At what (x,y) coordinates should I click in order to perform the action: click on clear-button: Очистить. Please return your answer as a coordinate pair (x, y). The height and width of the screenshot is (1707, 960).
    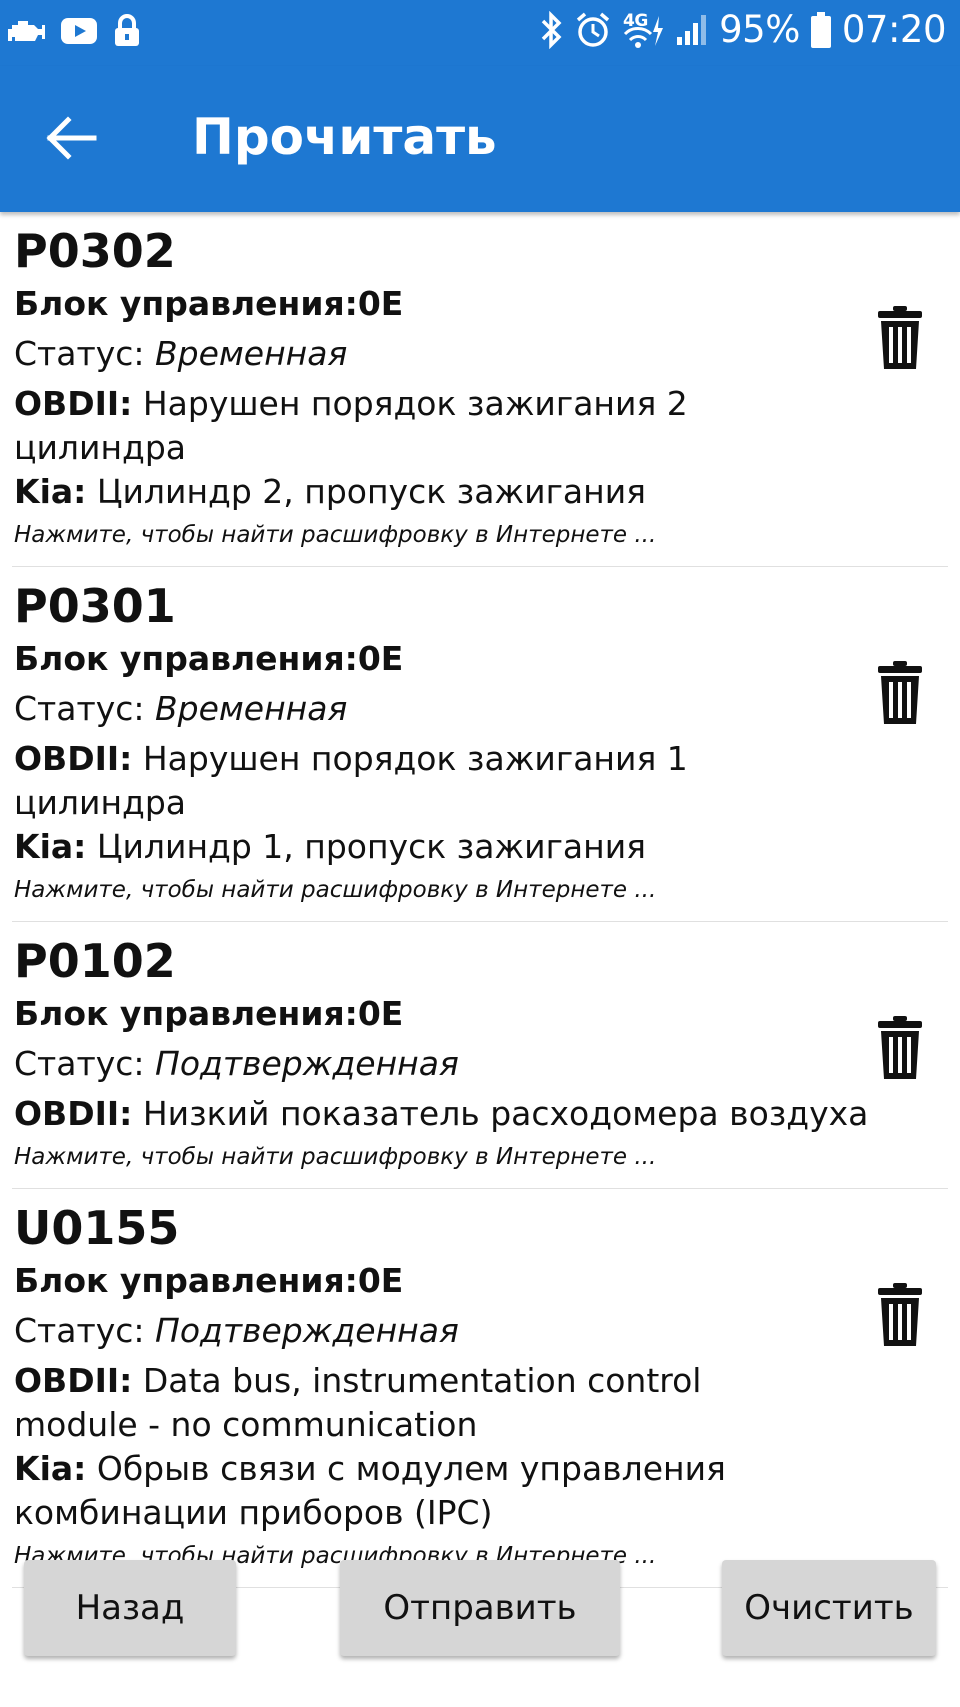
    Looking at the image, I should click on (829, 1608).